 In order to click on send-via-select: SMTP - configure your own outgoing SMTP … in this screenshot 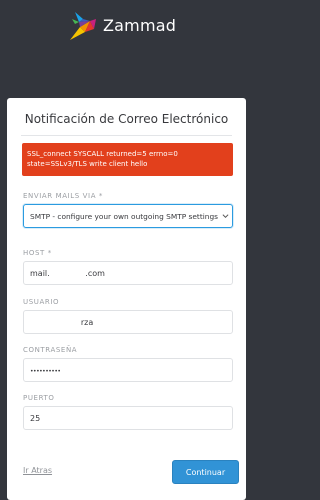, I will do `click(128, 216)`.